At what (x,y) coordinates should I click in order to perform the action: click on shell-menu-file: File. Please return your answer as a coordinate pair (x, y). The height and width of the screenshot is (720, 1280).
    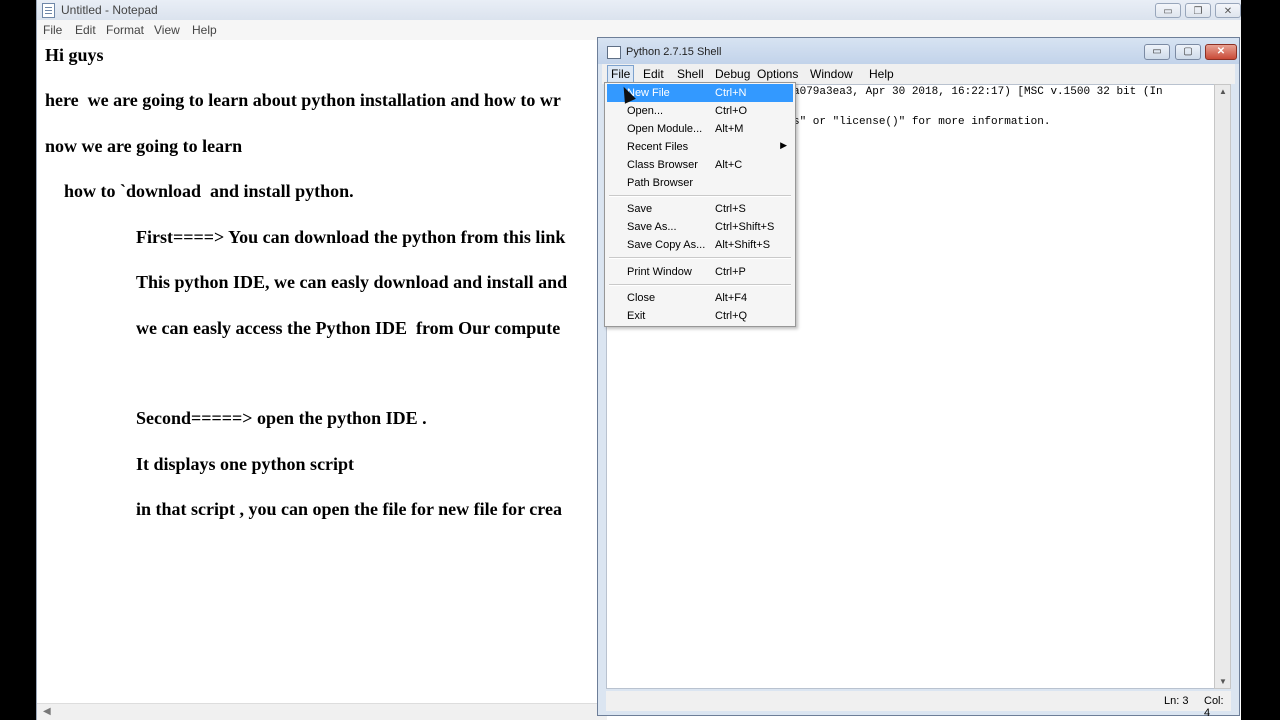
    Looking at the image, I should click on (621, 74).